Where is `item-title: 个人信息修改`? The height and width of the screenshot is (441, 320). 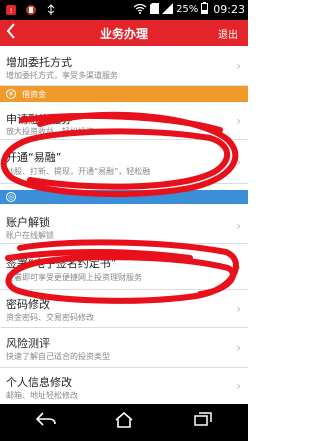 item-title: 个人信息修改 is located at coordinates (39, 382).